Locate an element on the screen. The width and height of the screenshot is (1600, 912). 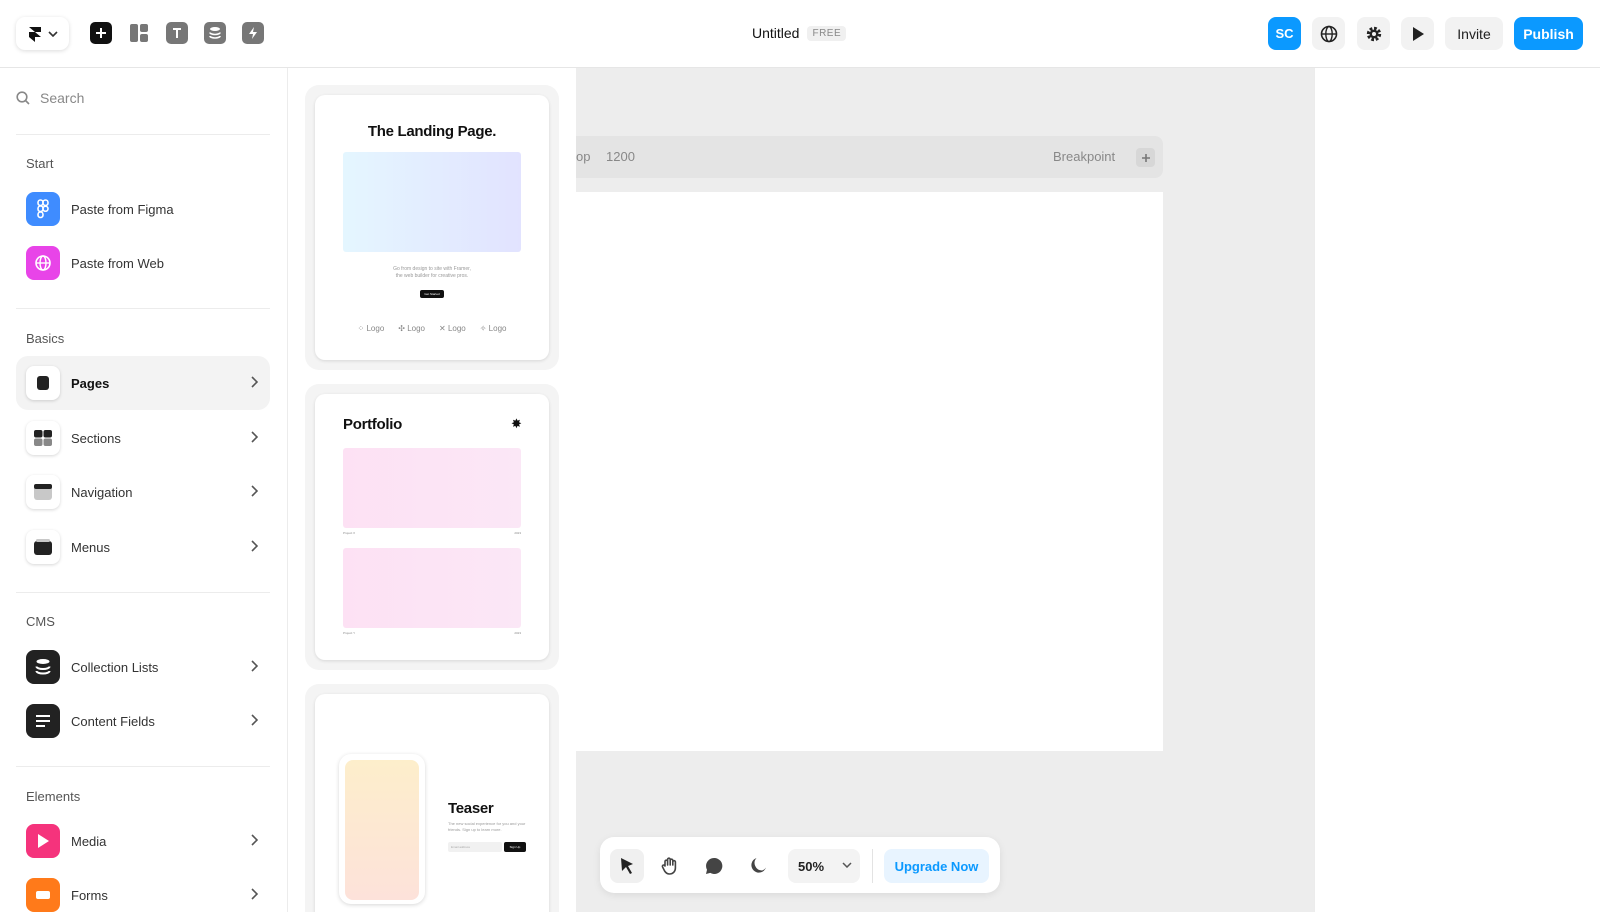
sidebar-item-menus: Menus is located at coordinates (143, 547).